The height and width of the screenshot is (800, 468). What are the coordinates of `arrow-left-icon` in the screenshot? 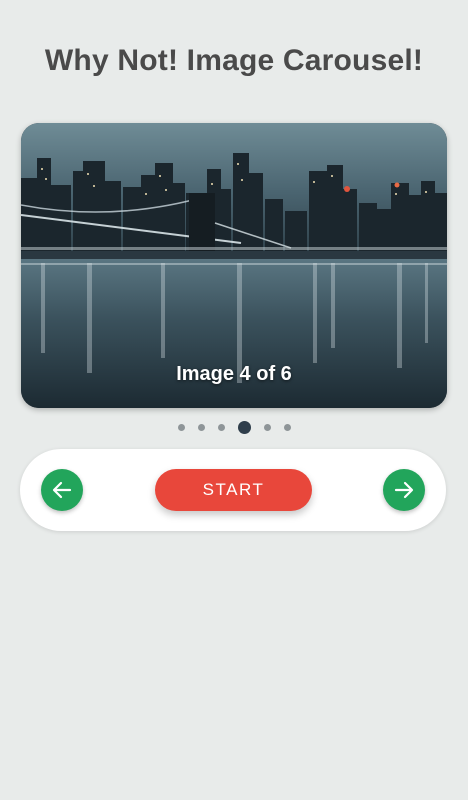 It's located at (62, 490).